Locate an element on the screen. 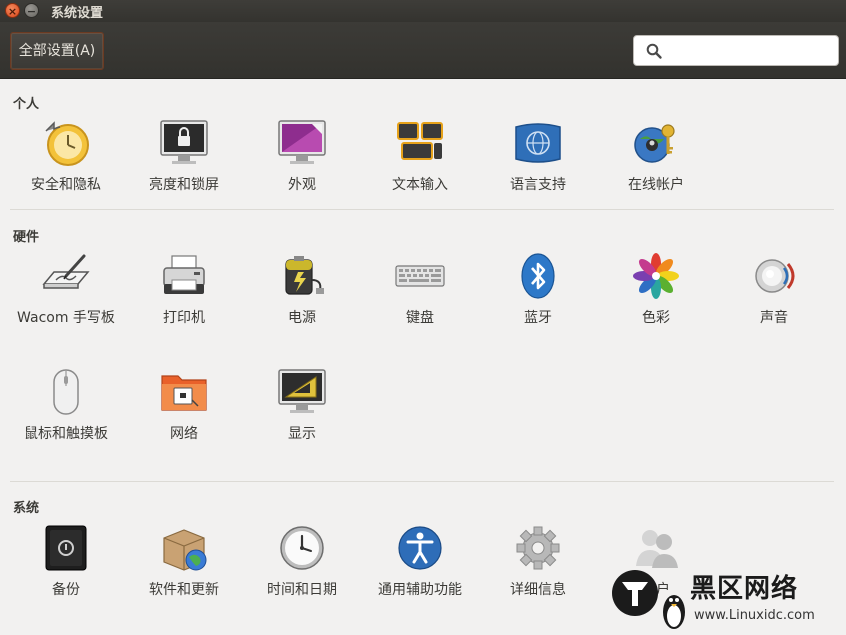 The width and height of the screenshot is (846, 635). item-label: 网络 is located at coordinates (184, 434).